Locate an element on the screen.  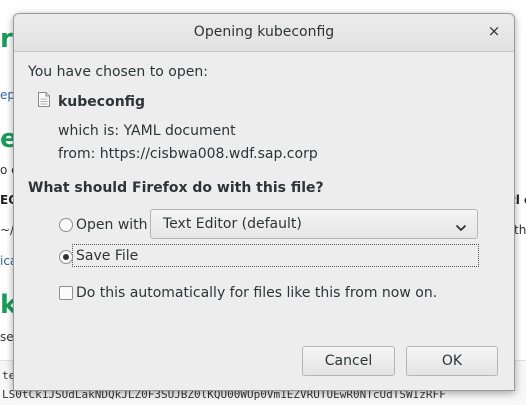
dialog-title: Opening kubeconfig is located at coordinates (264, 32).